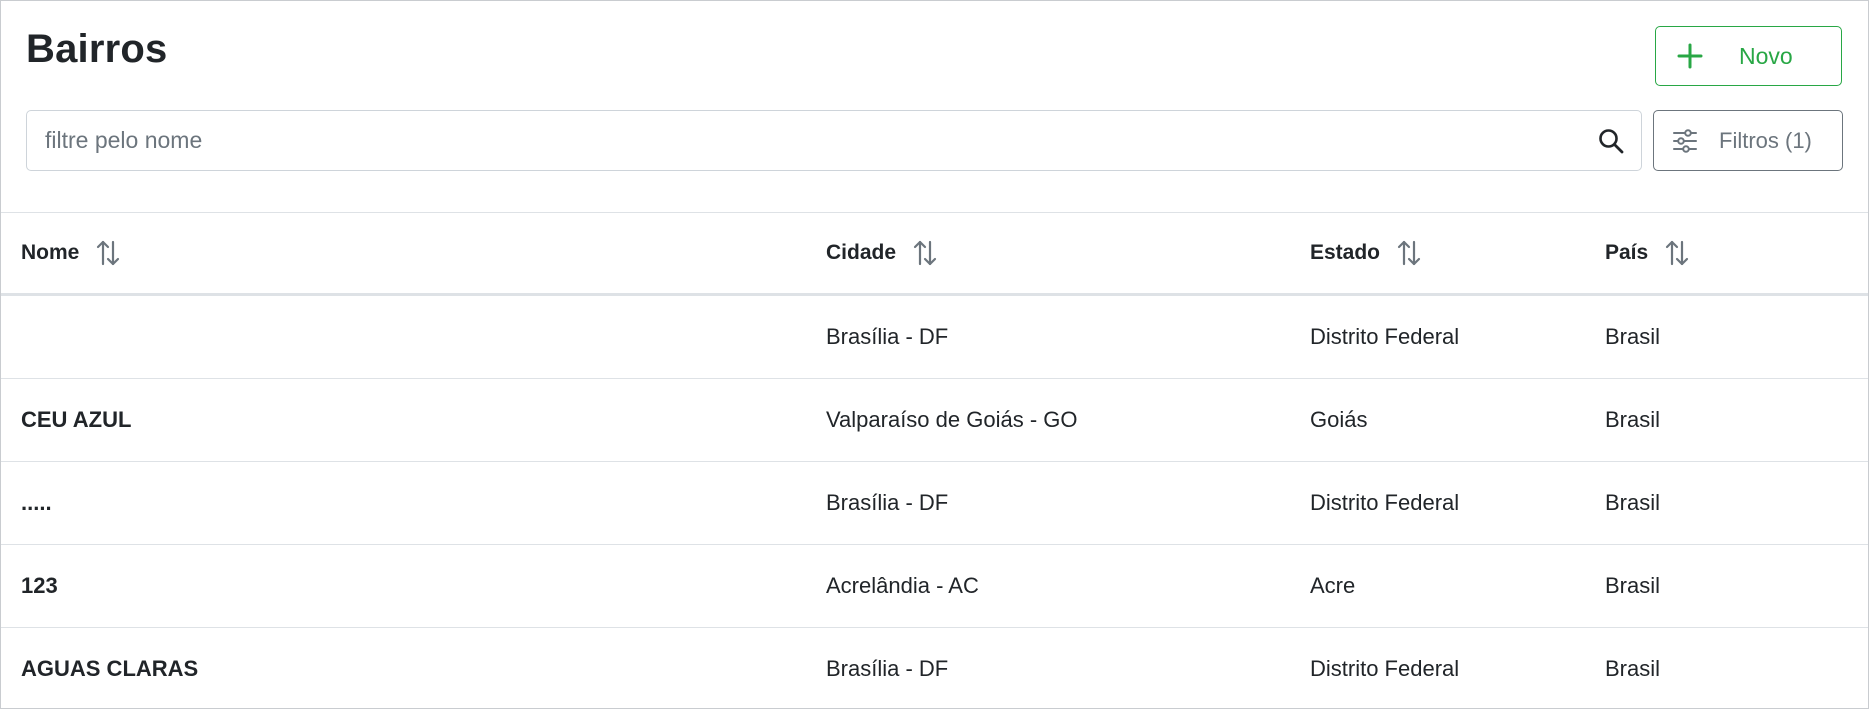 The image size is (1869, 709). I want to click on table-row: 123 Acrelândia - AC Acre Brasil, so click(934, 586).